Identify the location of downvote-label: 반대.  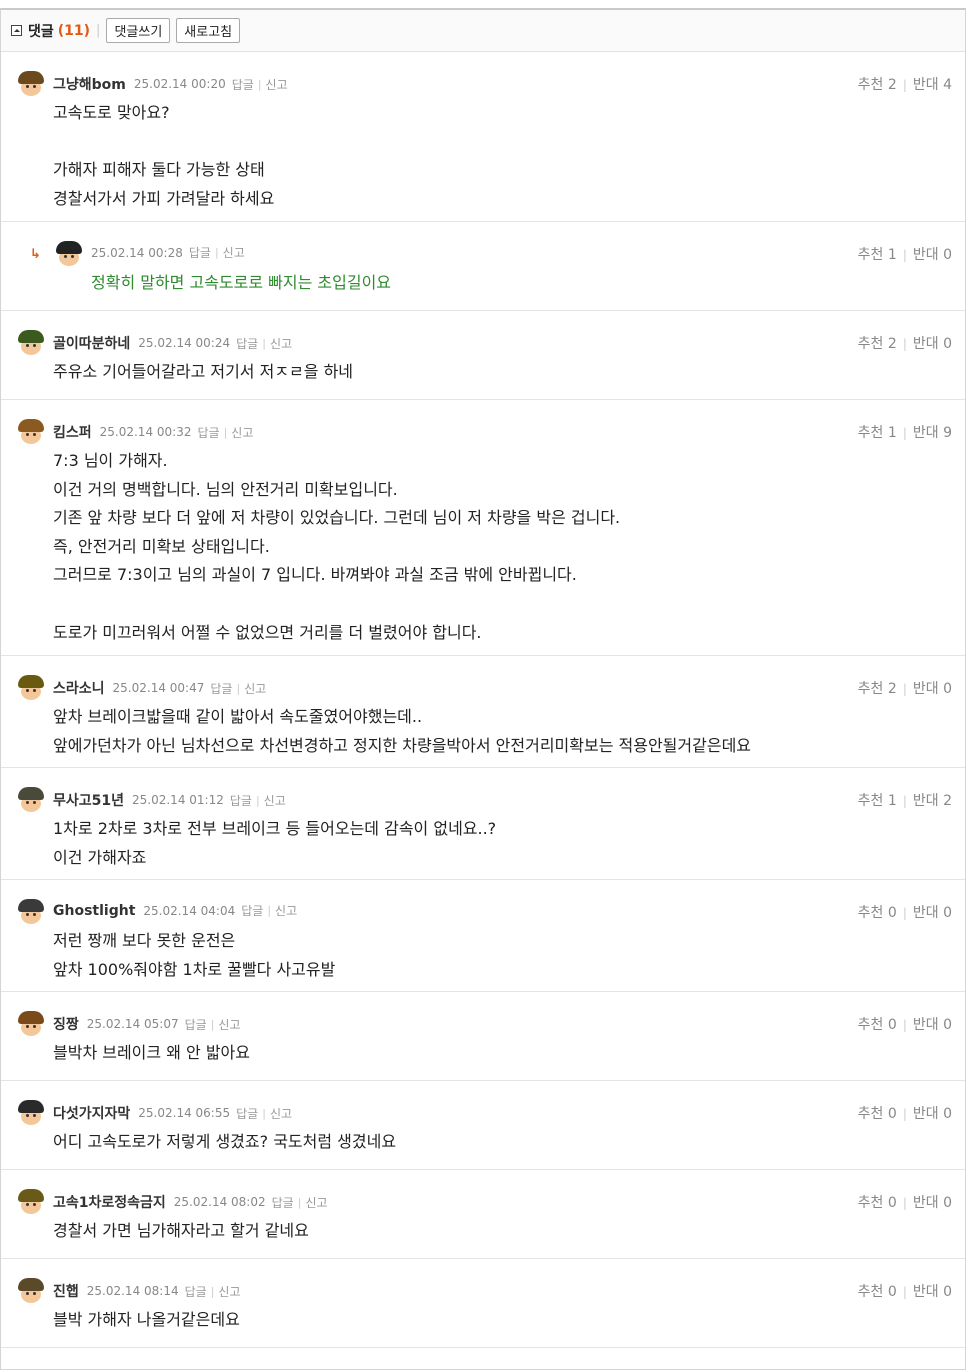
(925, 85).